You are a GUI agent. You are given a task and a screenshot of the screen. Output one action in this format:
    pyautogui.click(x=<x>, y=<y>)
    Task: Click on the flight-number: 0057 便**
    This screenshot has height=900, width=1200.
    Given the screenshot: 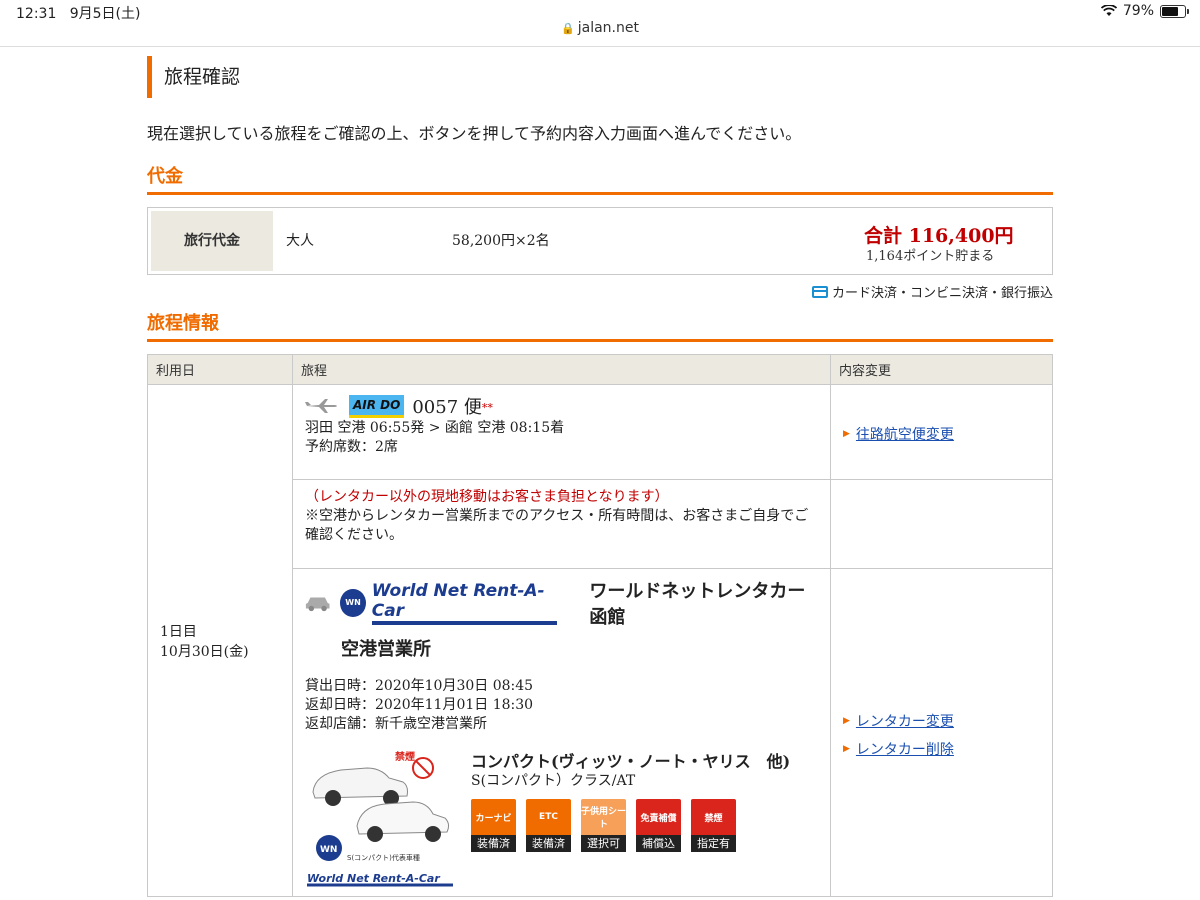 What is the action you would take?
    pyautogui.click(x=452, y=406)
    